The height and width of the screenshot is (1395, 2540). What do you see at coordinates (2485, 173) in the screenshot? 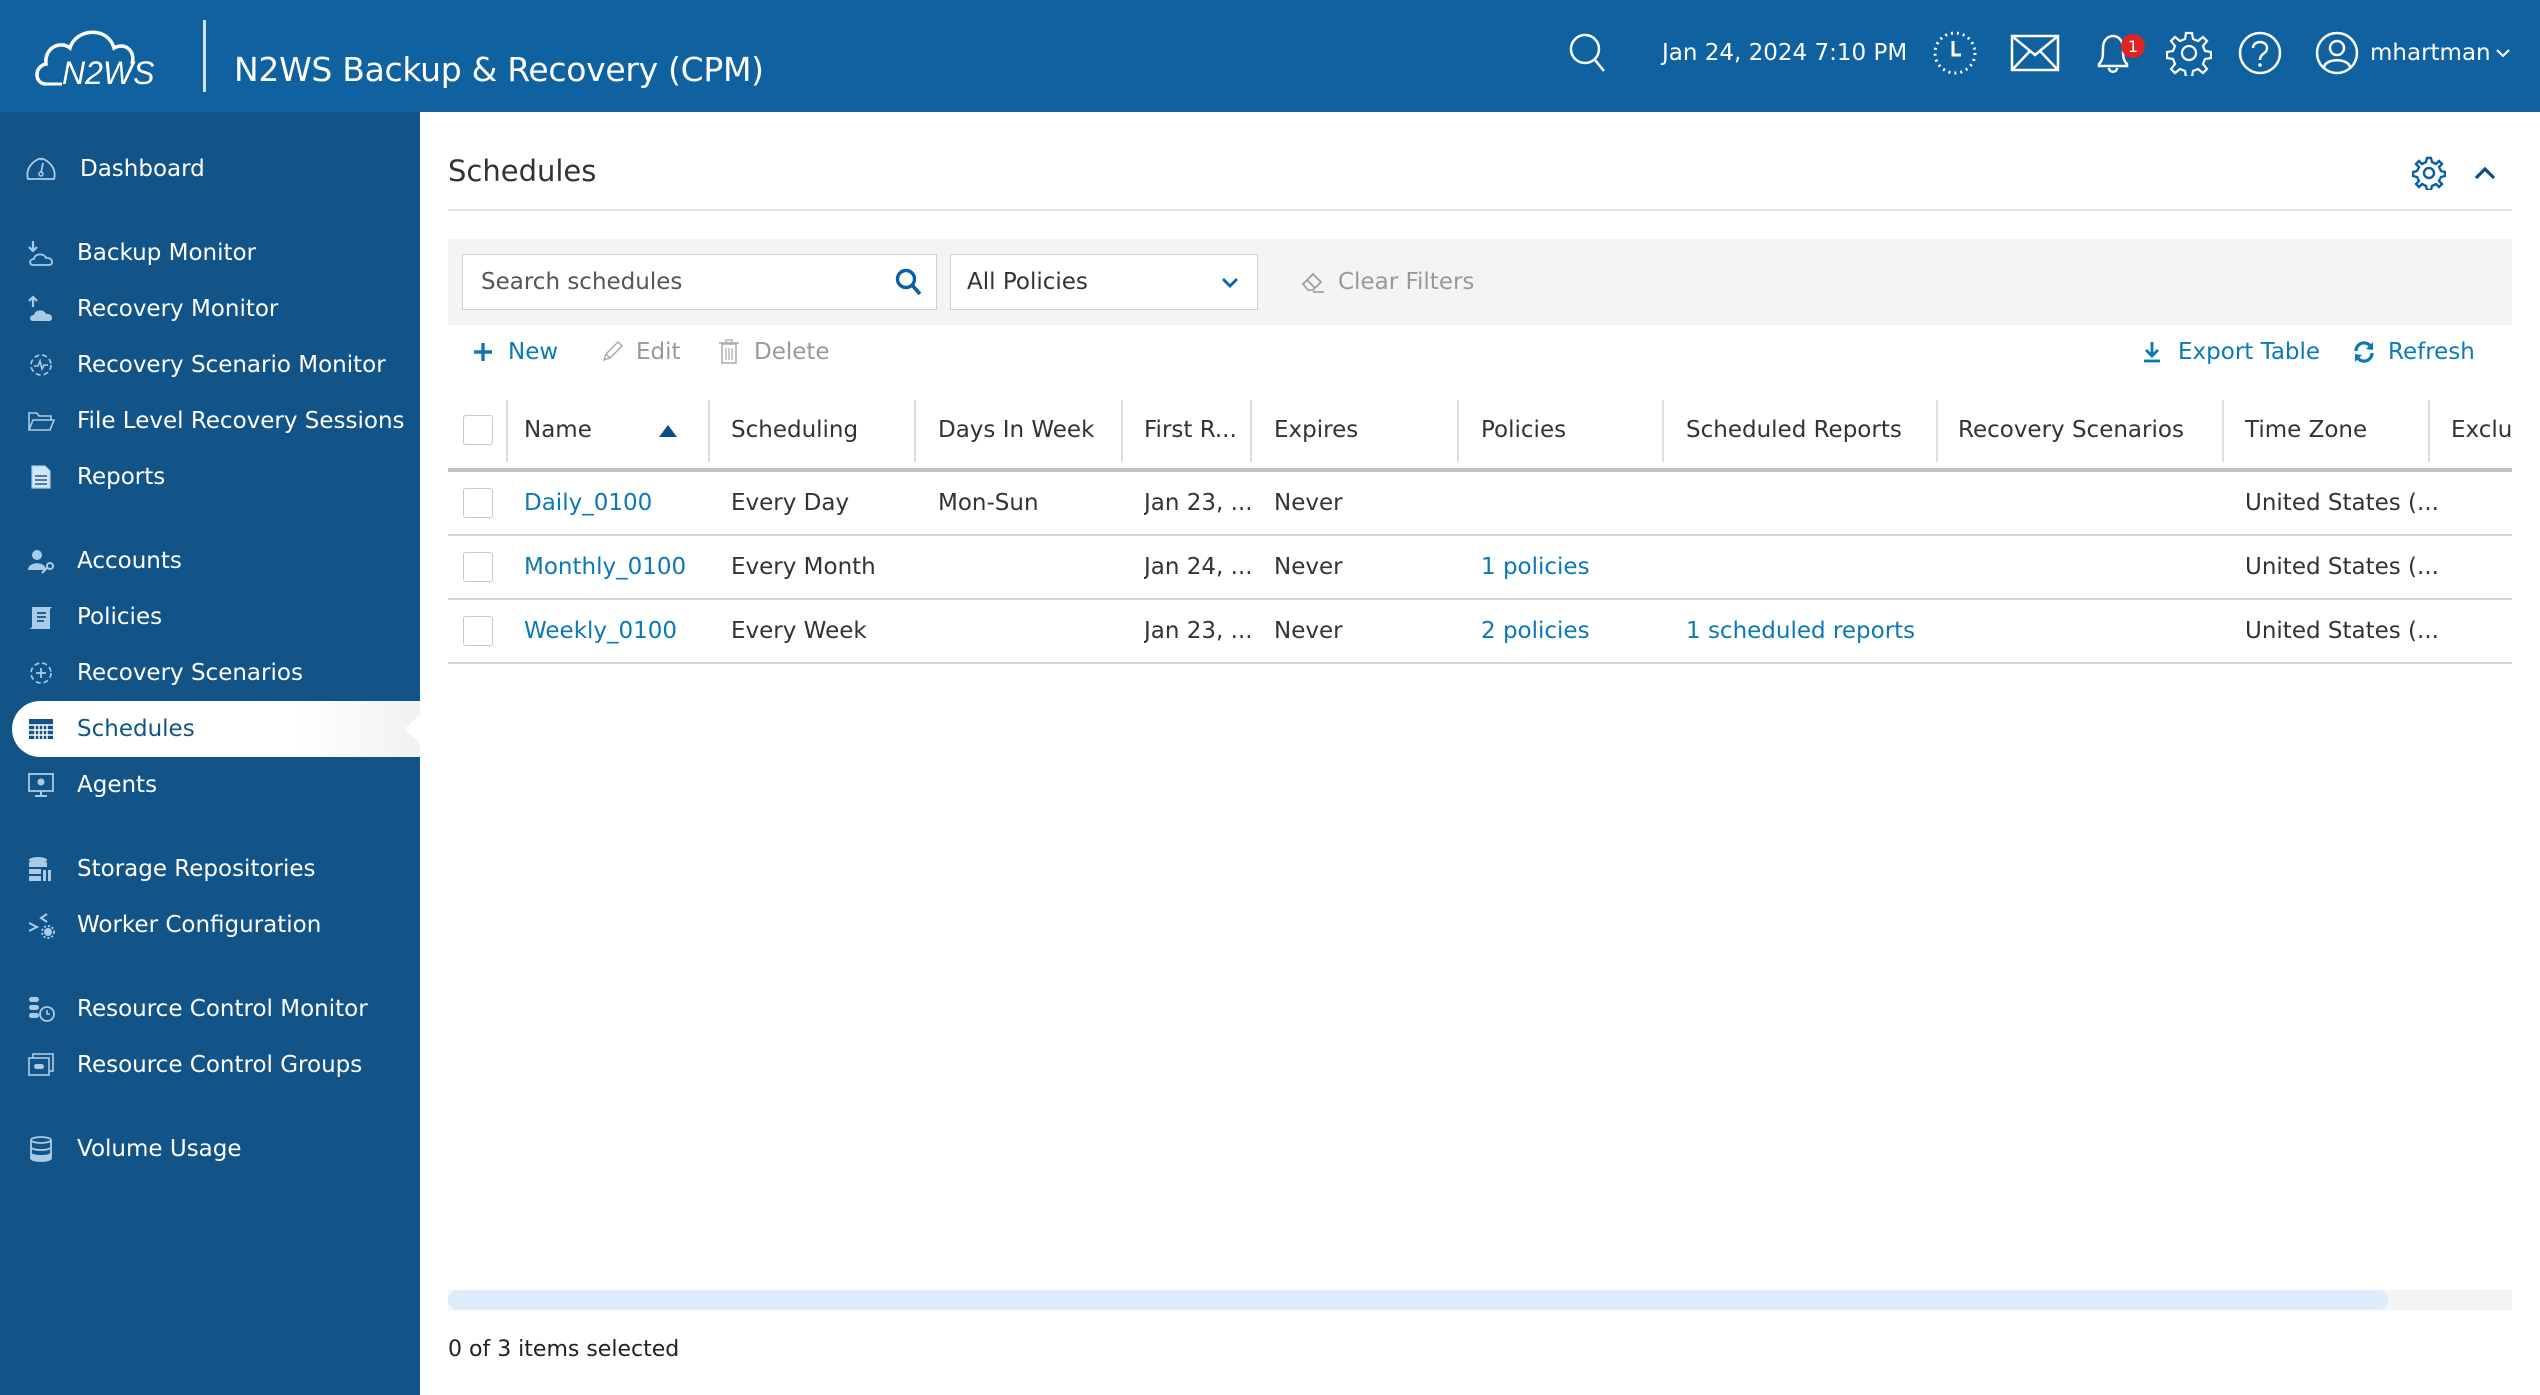
I see `chevron-up-icon` at bounding box center [2485, 173].